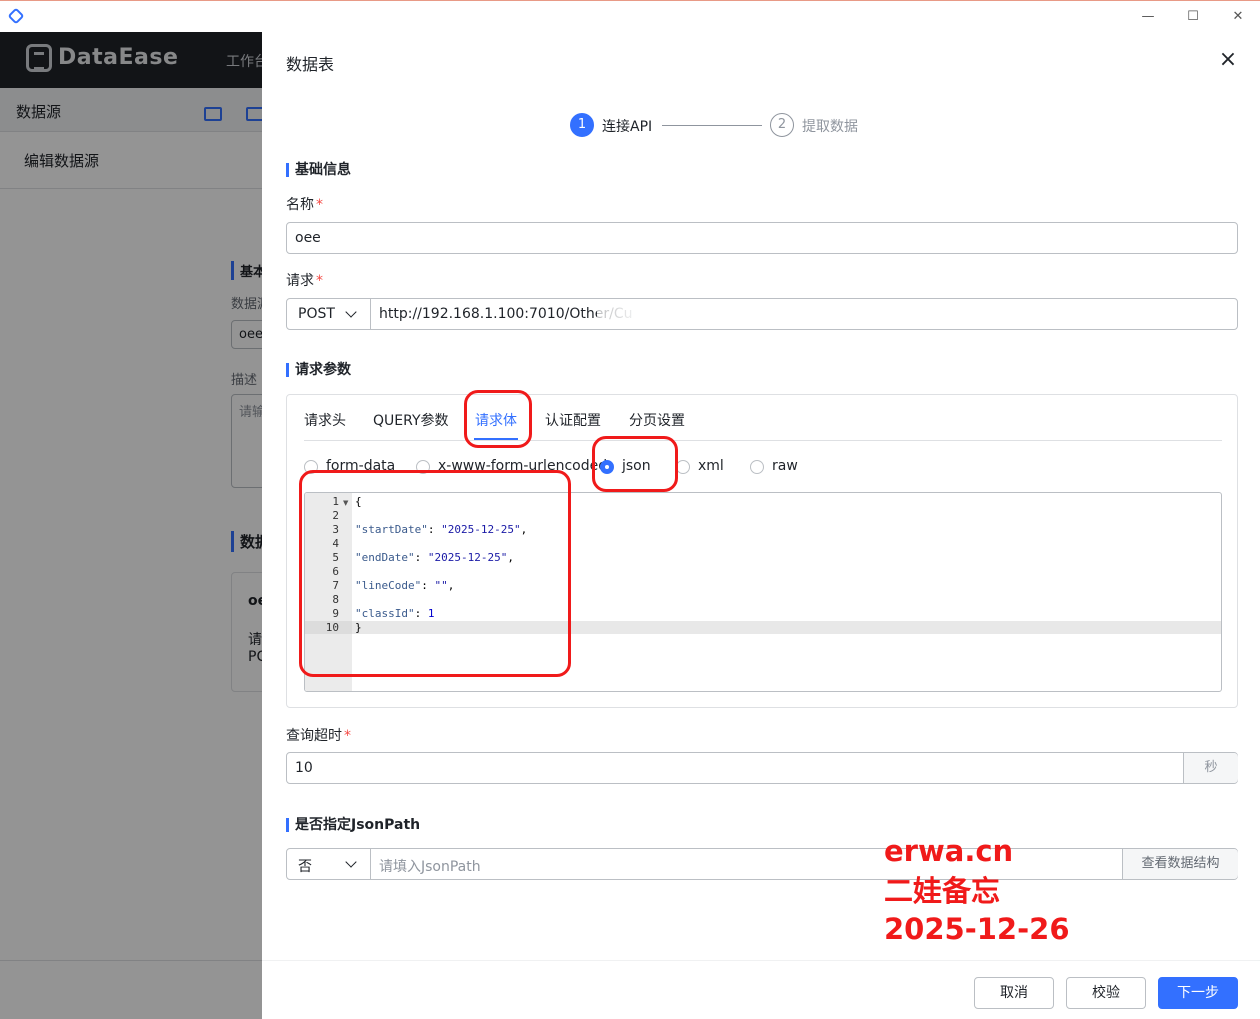 This screenshot has width=1260, height=1019. Describe the element at coordinates (314, 736) in the screenshot. I see `timeout-label-text: 查询超时` at that location.